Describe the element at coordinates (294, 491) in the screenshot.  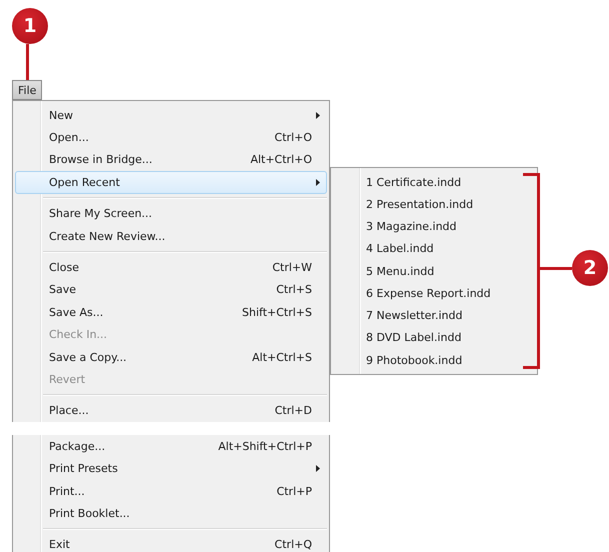
I see `shortcut-text: Ctrl+P` at that location.